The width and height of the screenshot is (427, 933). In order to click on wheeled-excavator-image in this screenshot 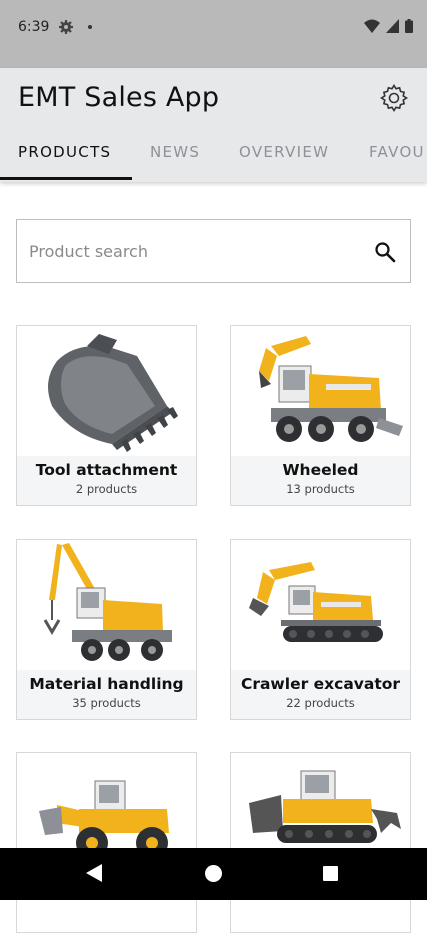, I will do `click(331, 389)`.